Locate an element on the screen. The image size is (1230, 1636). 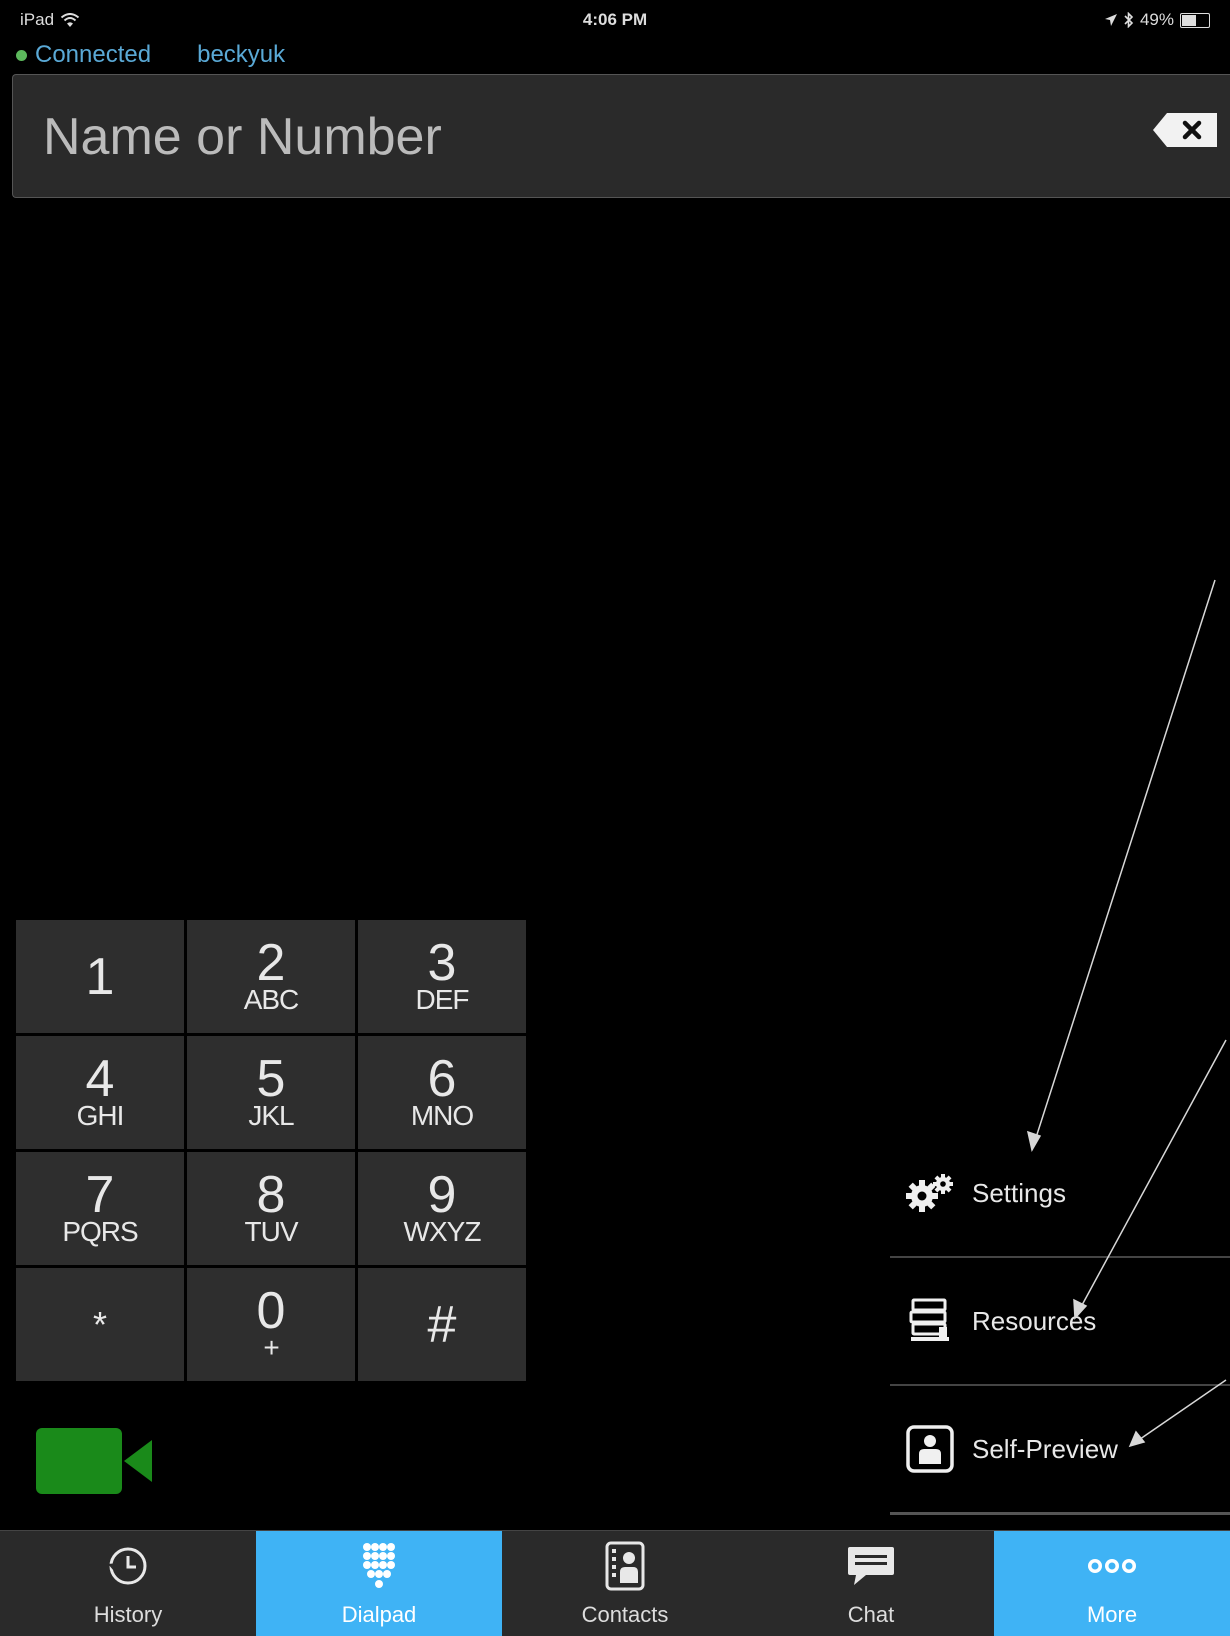
key-1: 1 is located at coordinates (100, 976).